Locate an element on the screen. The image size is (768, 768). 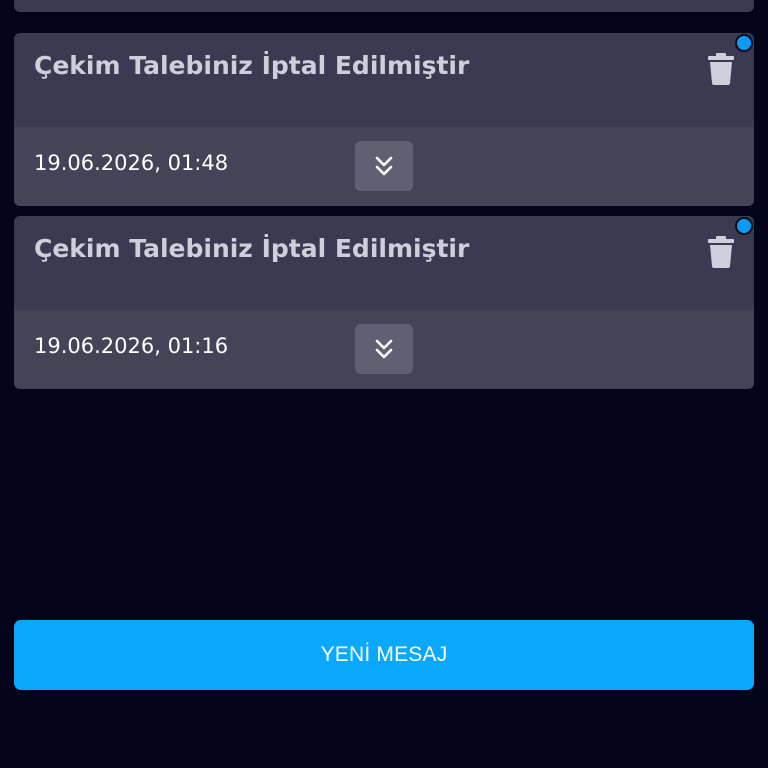
message-card-footer: 19.06.2026, 01:16 is located at coordinates (384, 349).